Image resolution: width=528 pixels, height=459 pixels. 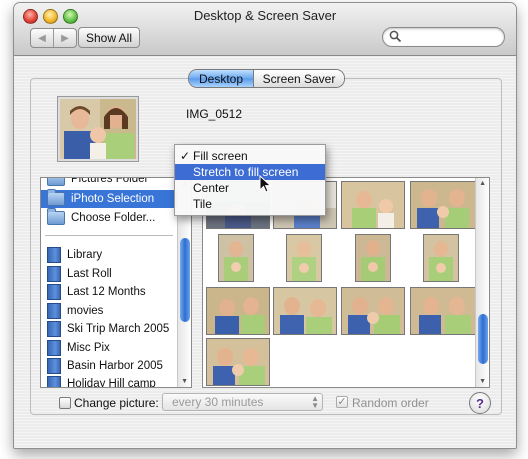 I want to click on source-item-label: Last Roll, so click(x=89, y=274).